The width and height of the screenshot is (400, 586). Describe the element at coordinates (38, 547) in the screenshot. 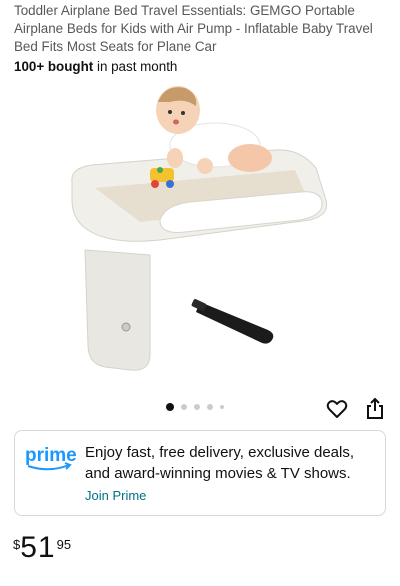

I see `price-whole: 51` at that location.